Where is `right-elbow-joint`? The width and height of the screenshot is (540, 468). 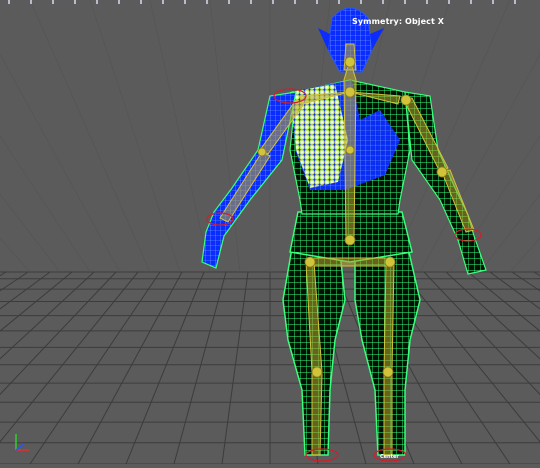
right-elbow-joint is located at coordinates (442, 172).